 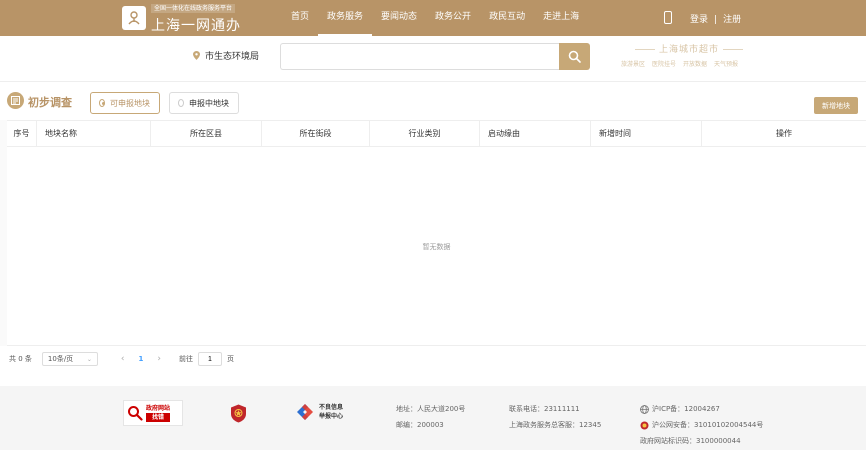 I want to click on pagination: 共 0 条 10条/页 ⌄ ‹ 1 › 前往 页, so click(x=121, y=359).